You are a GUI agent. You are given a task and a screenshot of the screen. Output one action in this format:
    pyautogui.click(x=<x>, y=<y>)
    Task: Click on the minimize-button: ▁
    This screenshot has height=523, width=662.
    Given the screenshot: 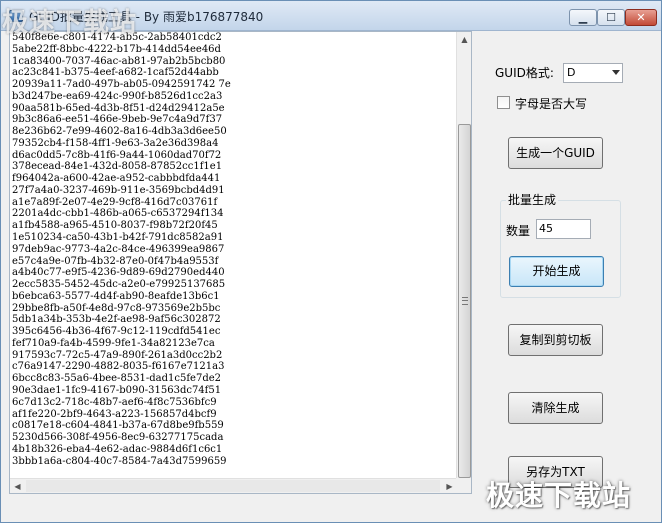 What is the action you would take?
    pyautogui.click(x=583, y=17)
    